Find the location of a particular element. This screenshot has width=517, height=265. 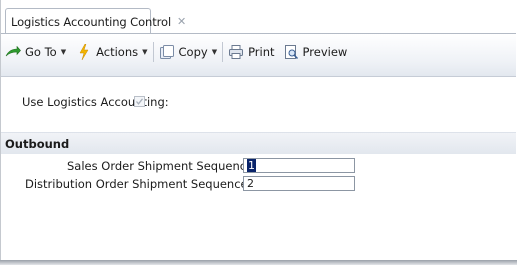

goto-button: Go To ▼ is located at coordinates (35, 52).